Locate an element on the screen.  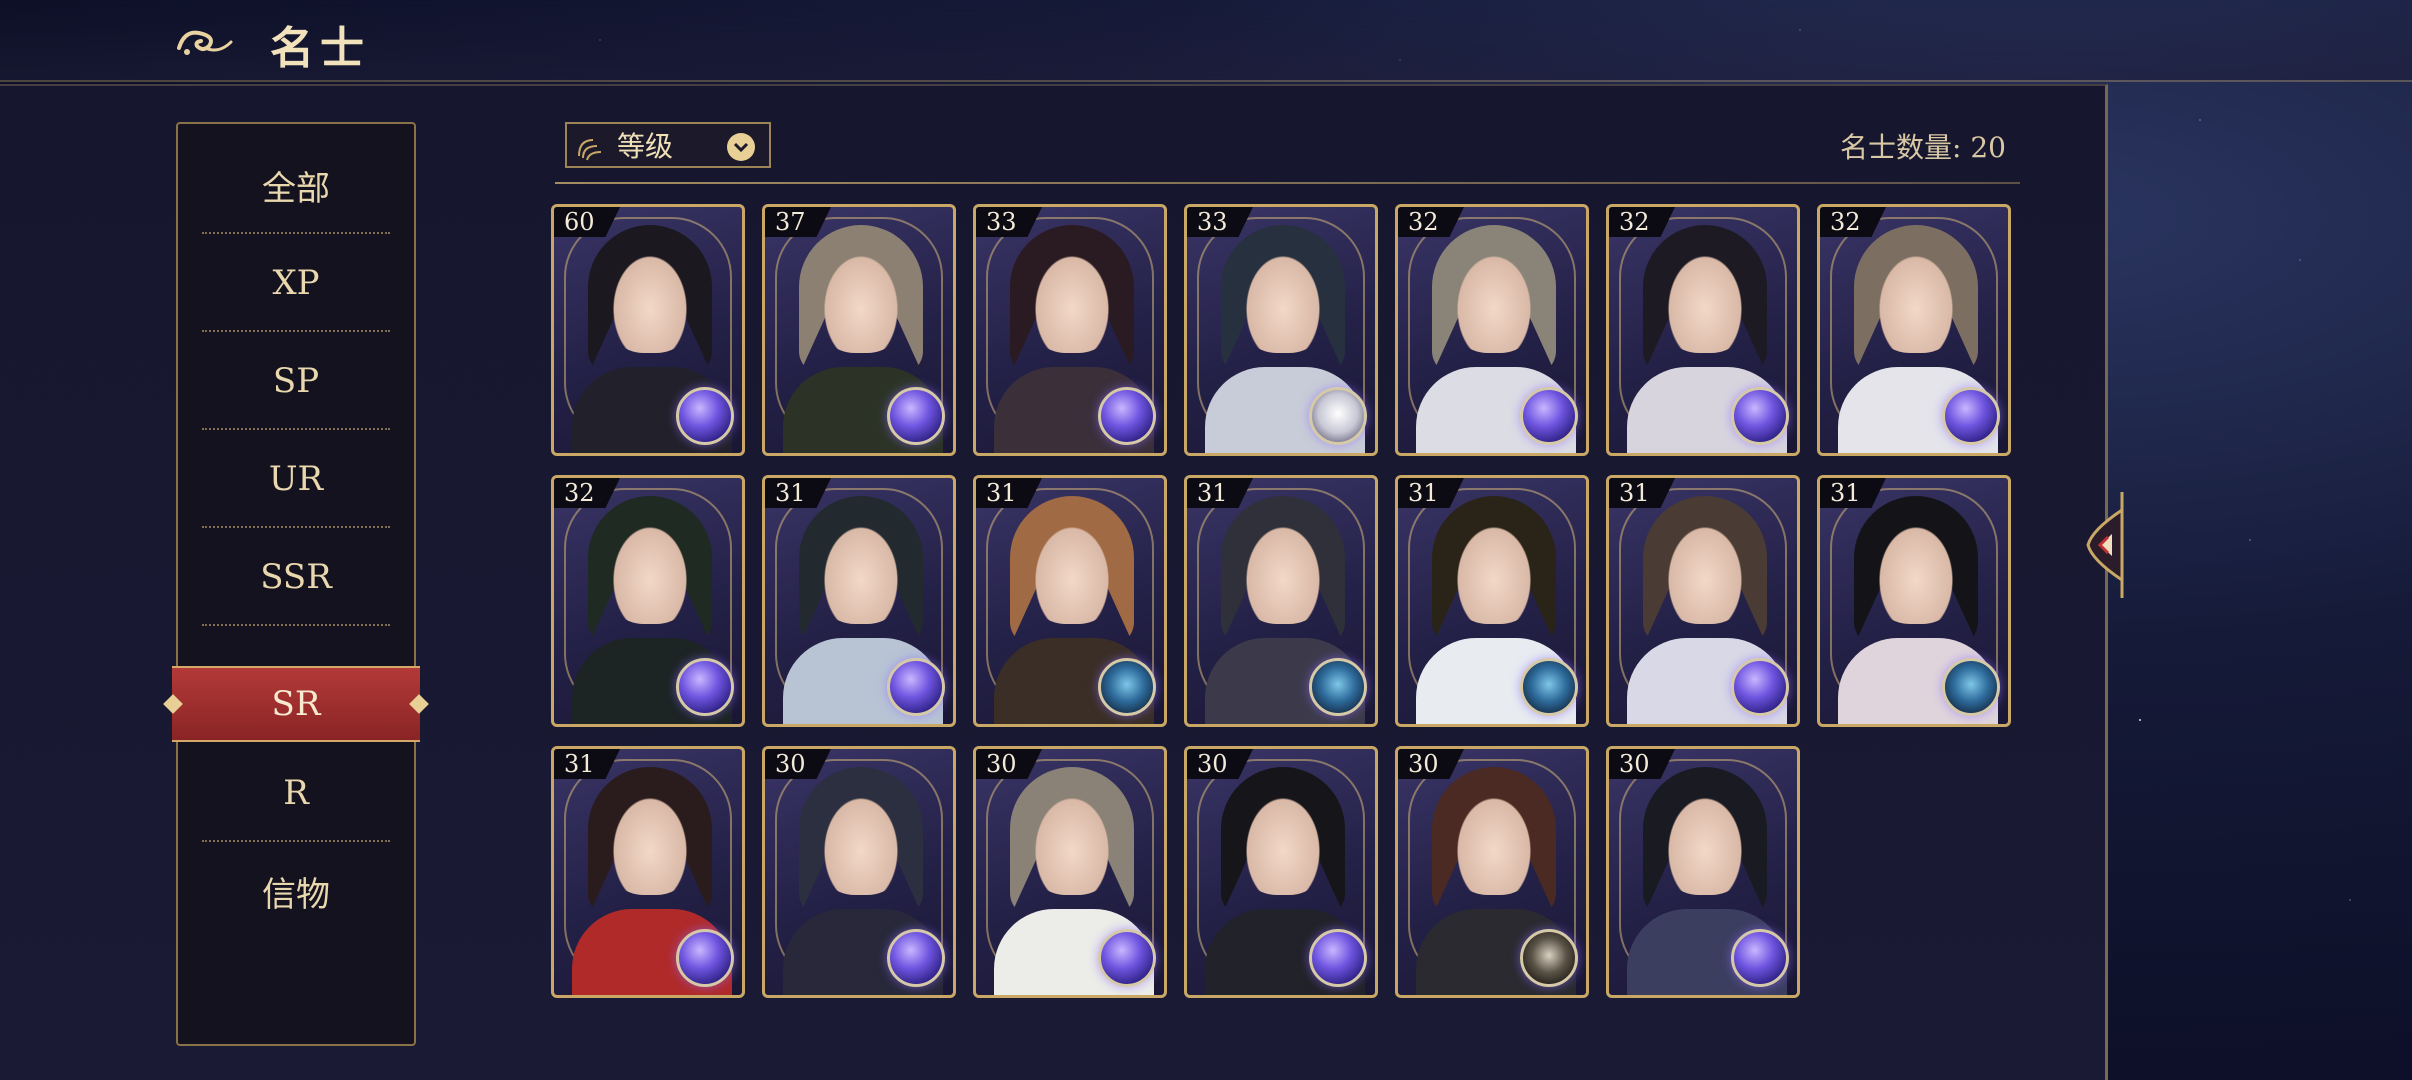
filter-tab-label: SP is located at coordinates (296, 381).